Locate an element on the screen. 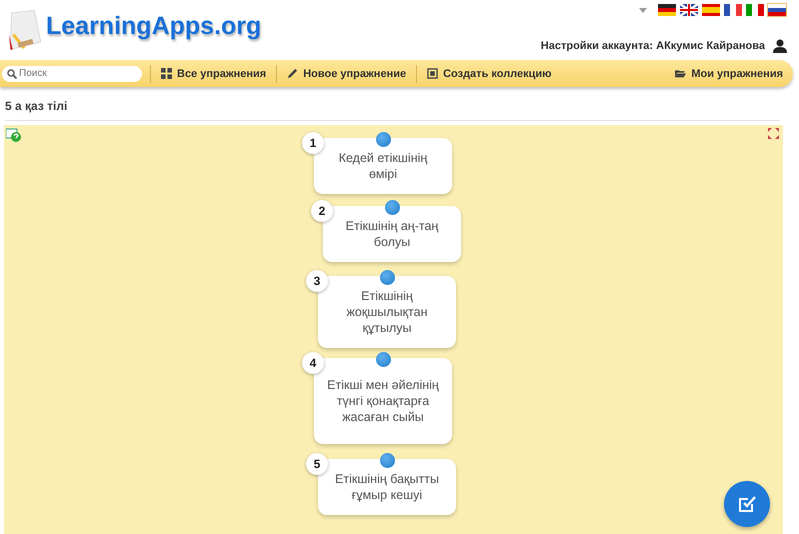  nav-link: Создать коллекцию is located at coordinates (489, 73).